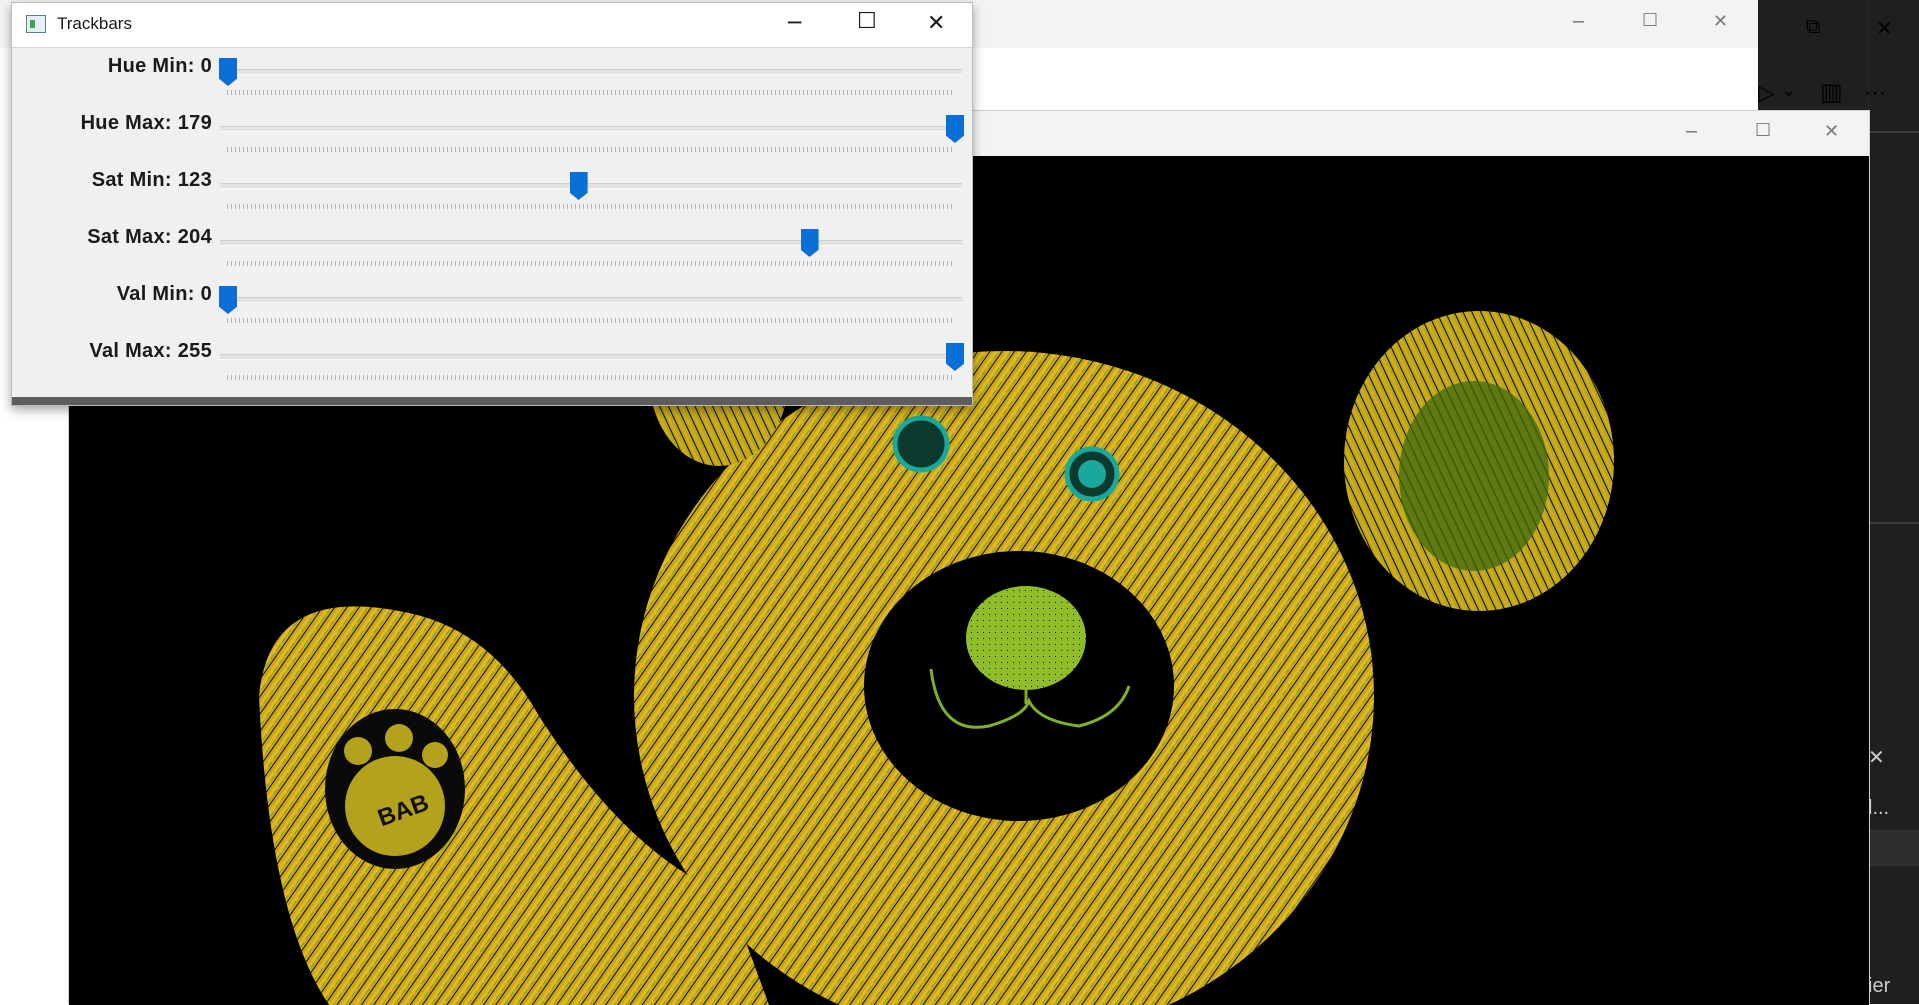 Image resolution: width=1919 pixels, height=1005 pixels. What do you see at coordinates (1813, 27) in the screenshot?
I see `restore-icon: ⧉` at bounding box center [1813, 27].